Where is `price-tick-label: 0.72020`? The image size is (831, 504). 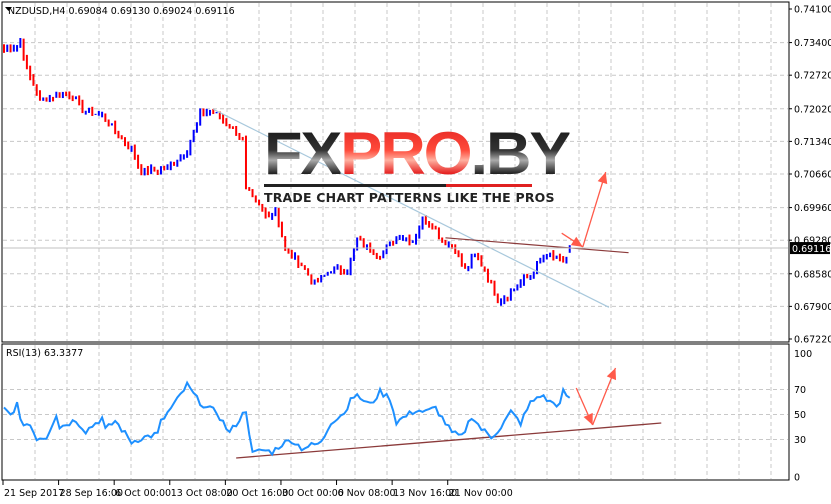
price-tick-label: 0.72020 is located at coordinates (812, 109).